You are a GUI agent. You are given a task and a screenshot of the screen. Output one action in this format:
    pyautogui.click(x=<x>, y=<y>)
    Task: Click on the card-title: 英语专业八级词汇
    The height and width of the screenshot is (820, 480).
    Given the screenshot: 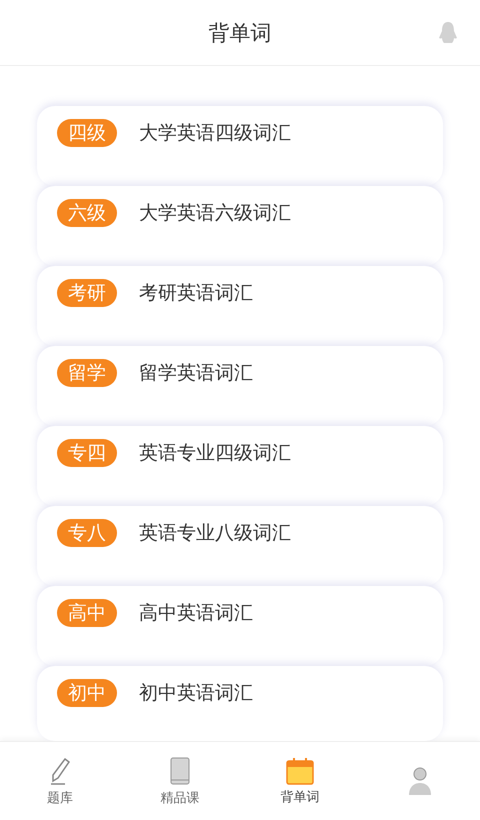 What is the action you would take?
    pyautogui.click(x=215, y=533)
    